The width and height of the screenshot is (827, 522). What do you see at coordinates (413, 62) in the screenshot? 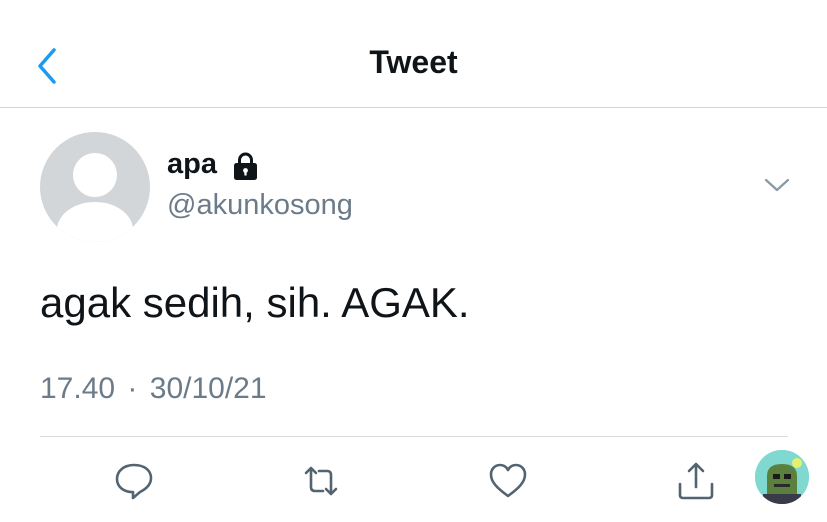
I see `page-title: Tweet` at bounding box center [413, 62].